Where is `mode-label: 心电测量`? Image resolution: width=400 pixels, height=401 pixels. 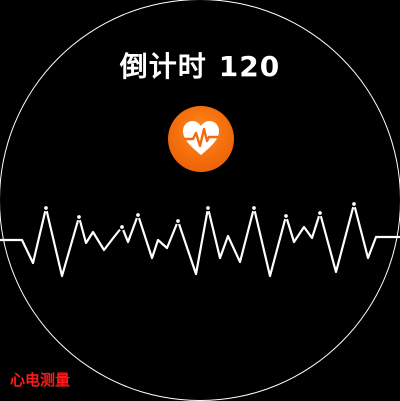 mode-label: 心电测量 is located at coordinates (40, 380).